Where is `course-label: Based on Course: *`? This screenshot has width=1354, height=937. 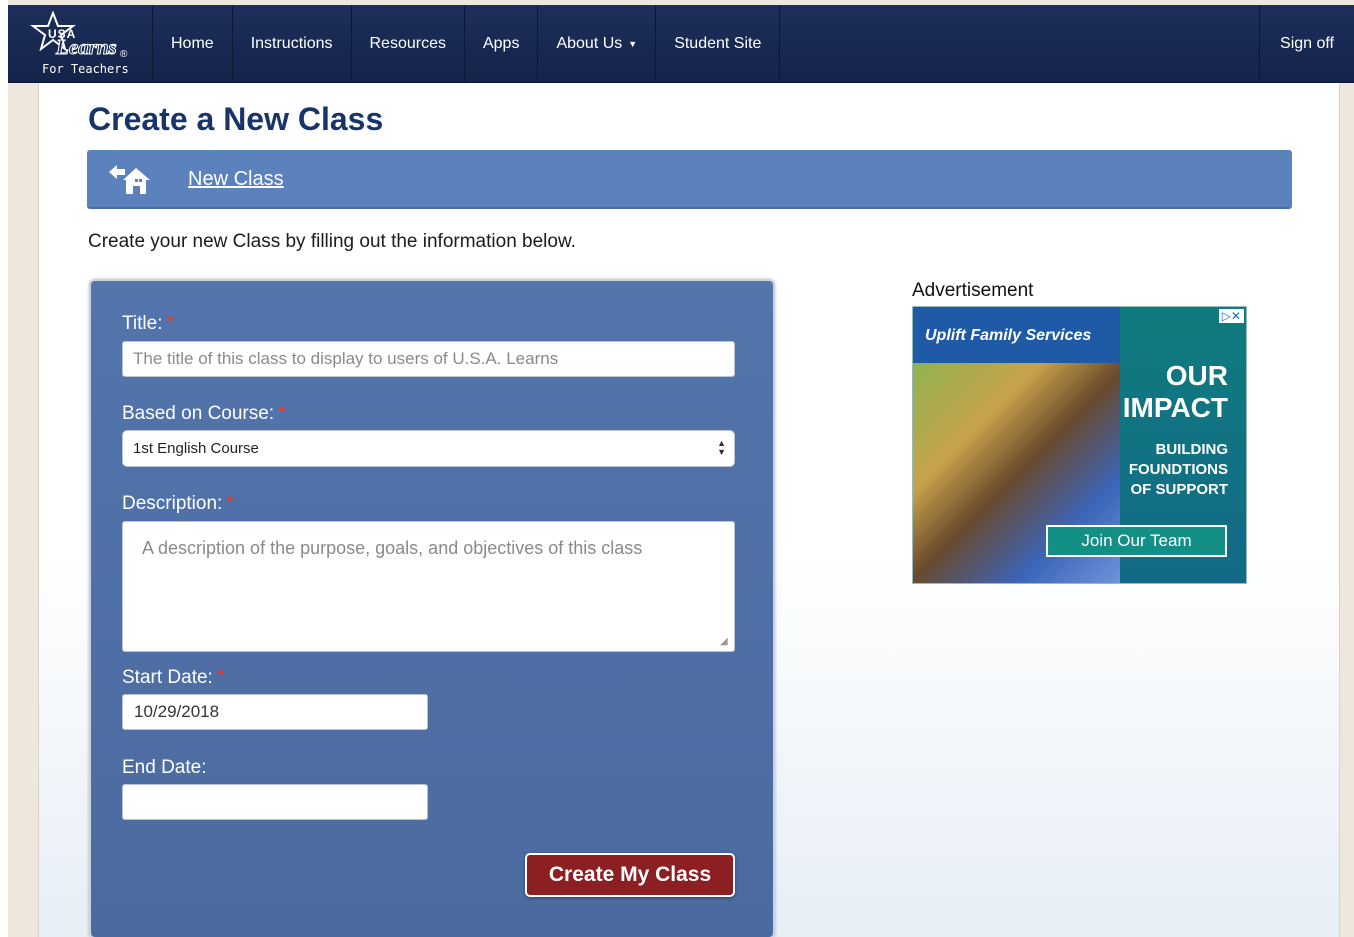 course-label: Based on Course: * is located at coordinates (204, 414).